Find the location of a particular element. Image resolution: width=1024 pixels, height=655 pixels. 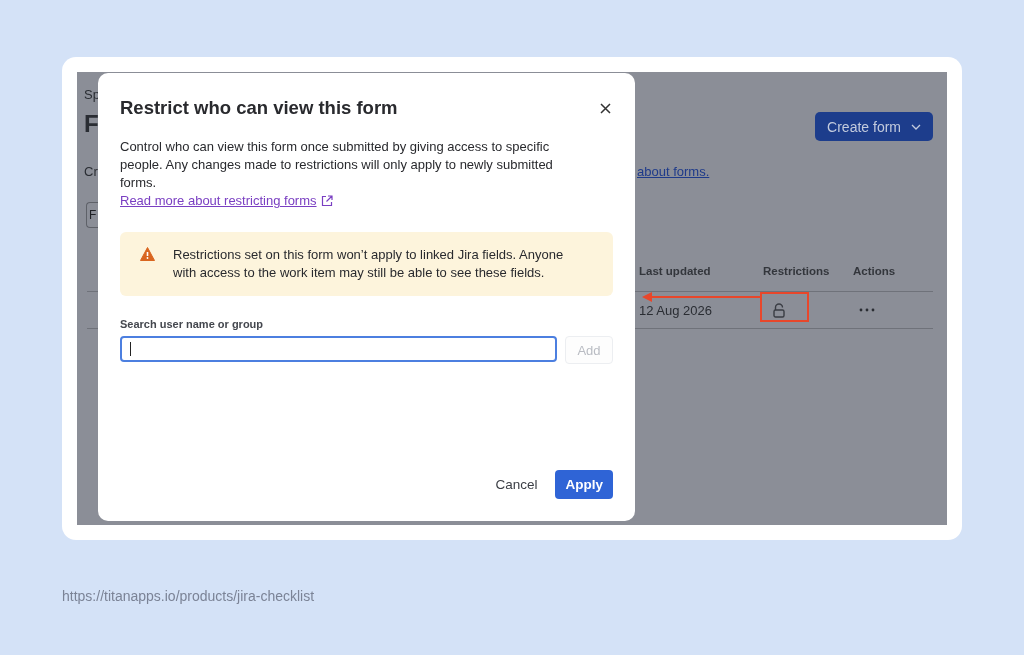

read-more-link: Read more about restricting forms is located at coordinates (226, 201).